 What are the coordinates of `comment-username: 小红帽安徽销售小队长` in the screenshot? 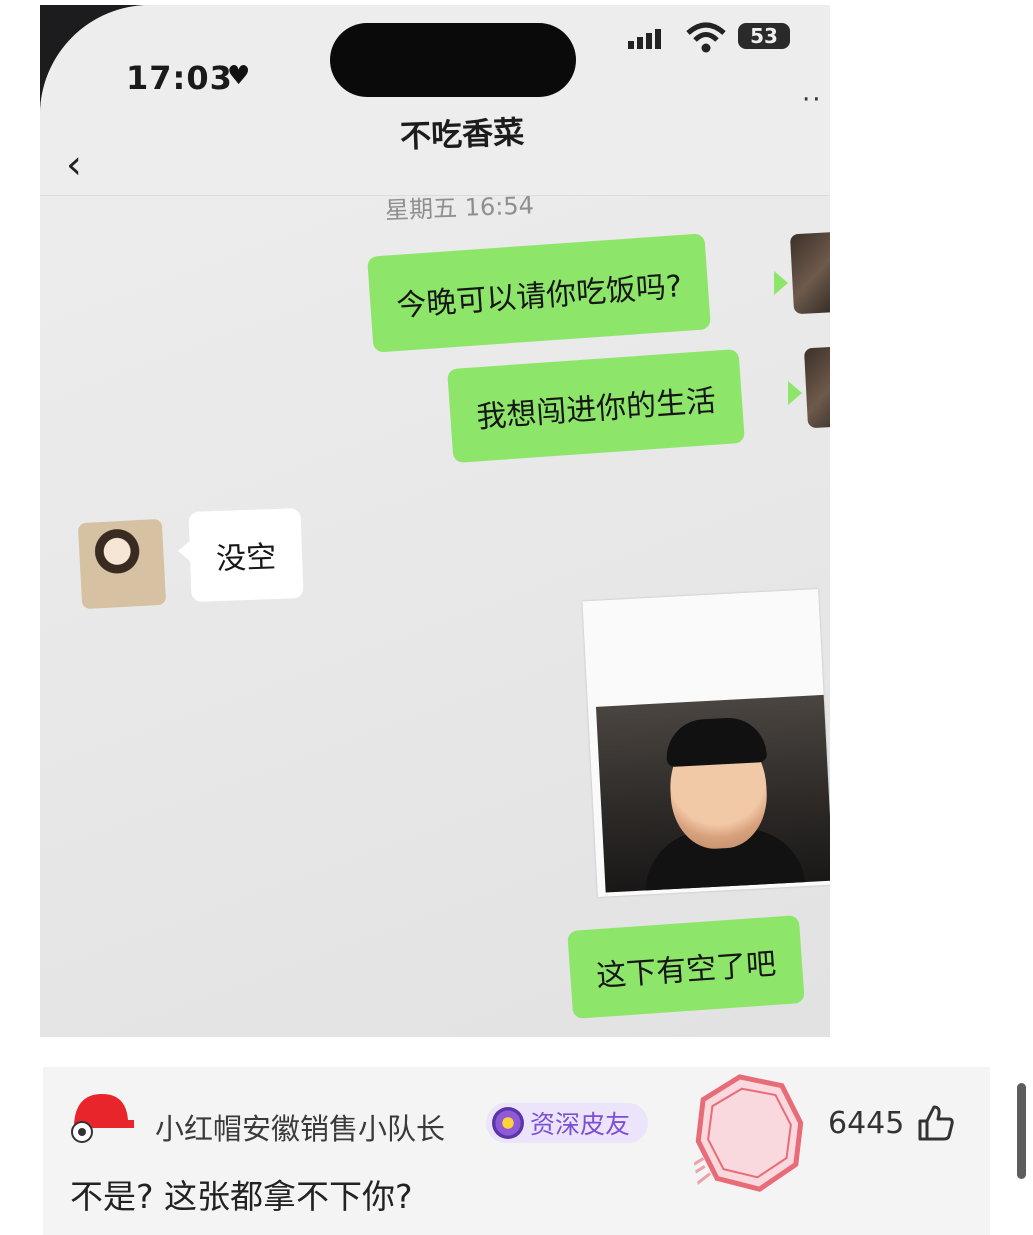 It's located at (300, 1127).